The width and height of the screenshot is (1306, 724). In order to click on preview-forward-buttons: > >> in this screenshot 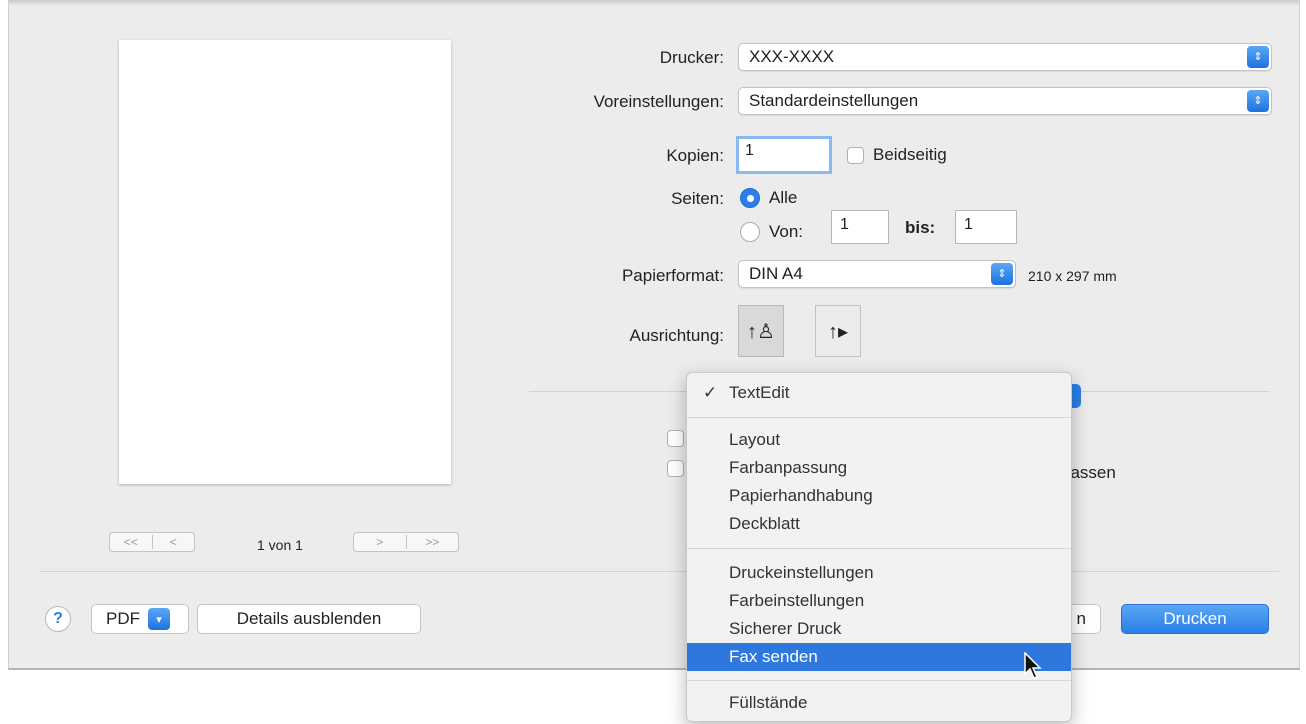, I will do `click(406, 542)`.